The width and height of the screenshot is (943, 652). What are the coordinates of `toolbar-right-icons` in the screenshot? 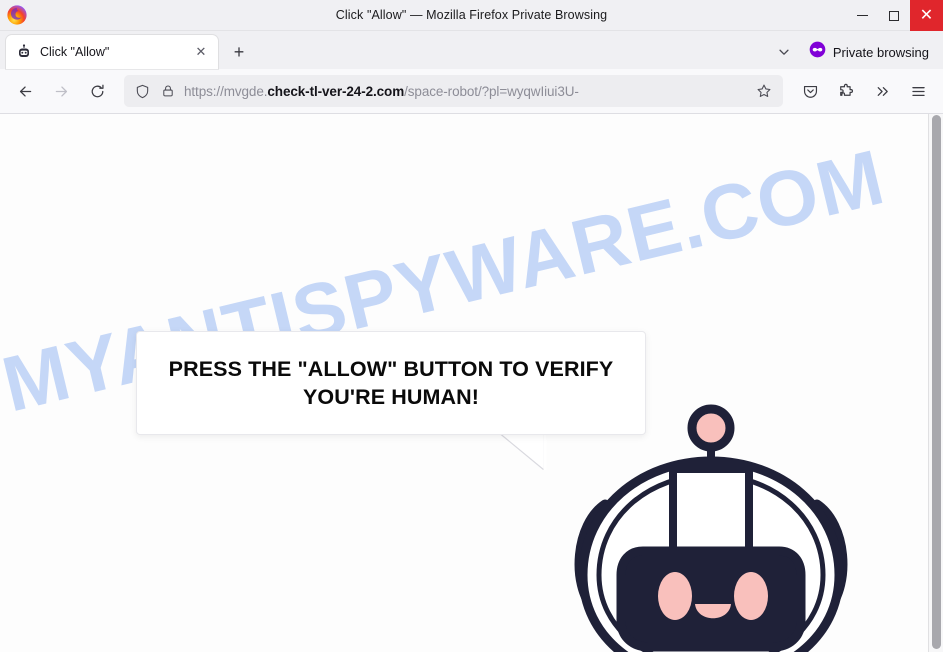 It's located at (864, 91).